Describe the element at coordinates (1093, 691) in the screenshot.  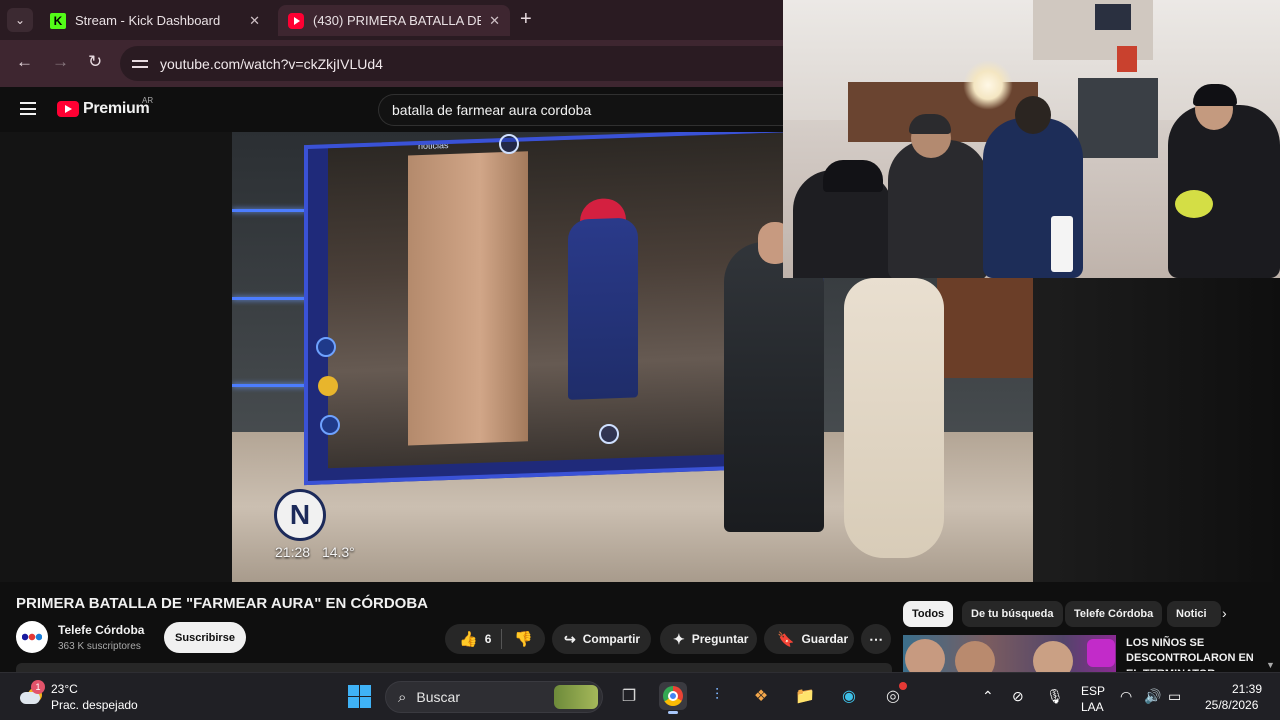
I see `language-code: ESP` at that location.